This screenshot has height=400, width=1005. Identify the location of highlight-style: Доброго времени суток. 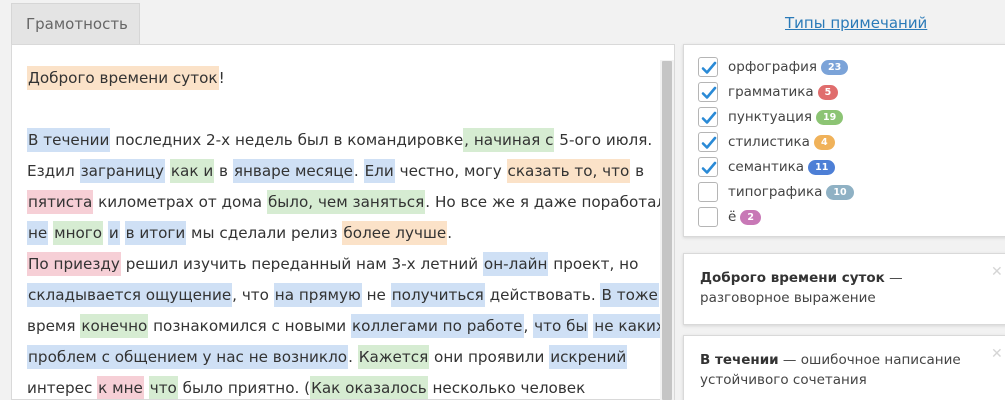
(123, 78).